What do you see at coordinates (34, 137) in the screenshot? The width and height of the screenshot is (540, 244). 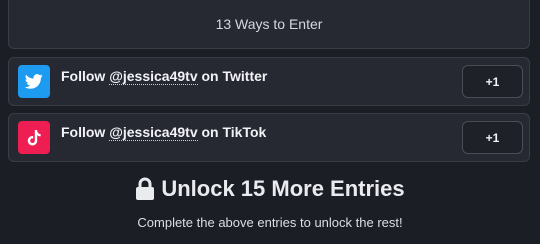 I see `tiktok-icon` at bounding box center [34, 137].